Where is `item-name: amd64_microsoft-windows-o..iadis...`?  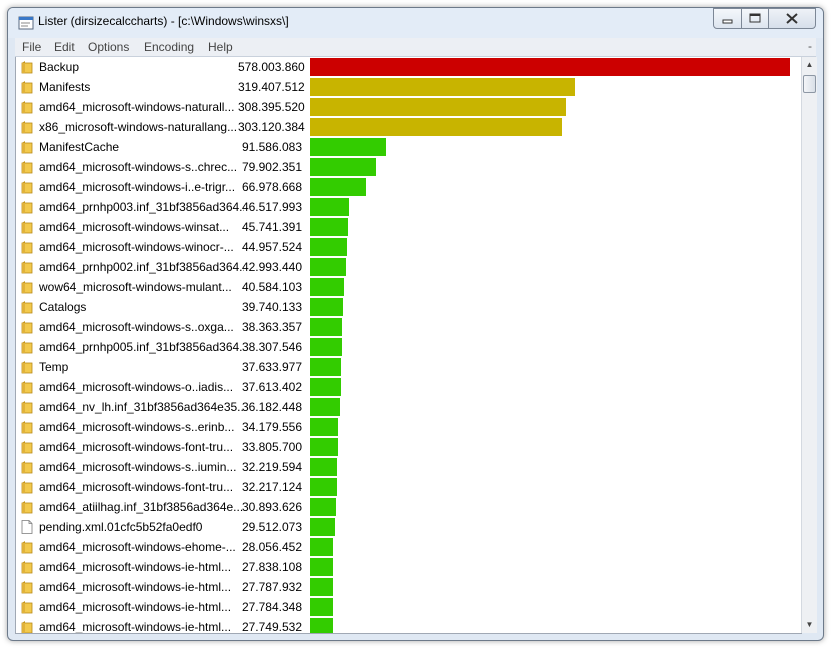
item-name: amd64_microsoft-windows-o..iadis... is located at coordinates (136, 387).